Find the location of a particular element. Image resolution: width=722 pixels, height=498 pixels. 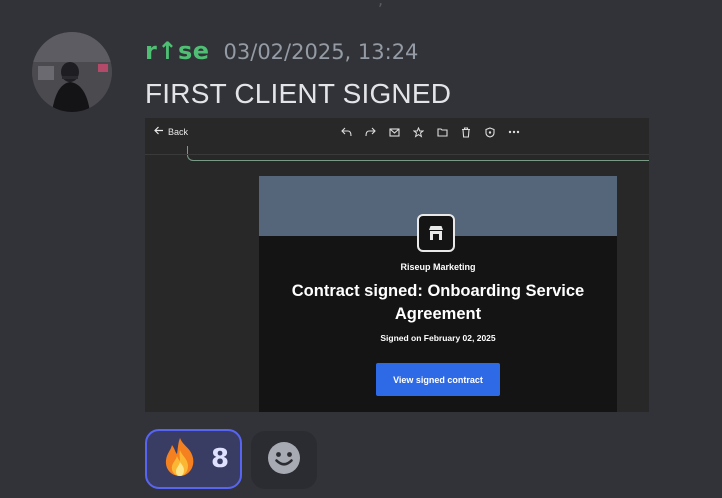

store-icon is located at coordinates (436, 233).